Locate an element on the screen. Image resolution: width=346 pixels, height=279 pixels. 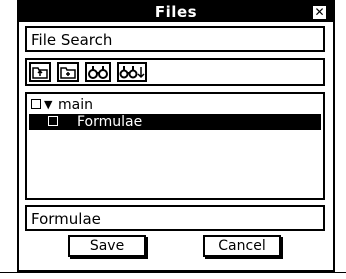
find-icon is located at coordinates (98, 72).